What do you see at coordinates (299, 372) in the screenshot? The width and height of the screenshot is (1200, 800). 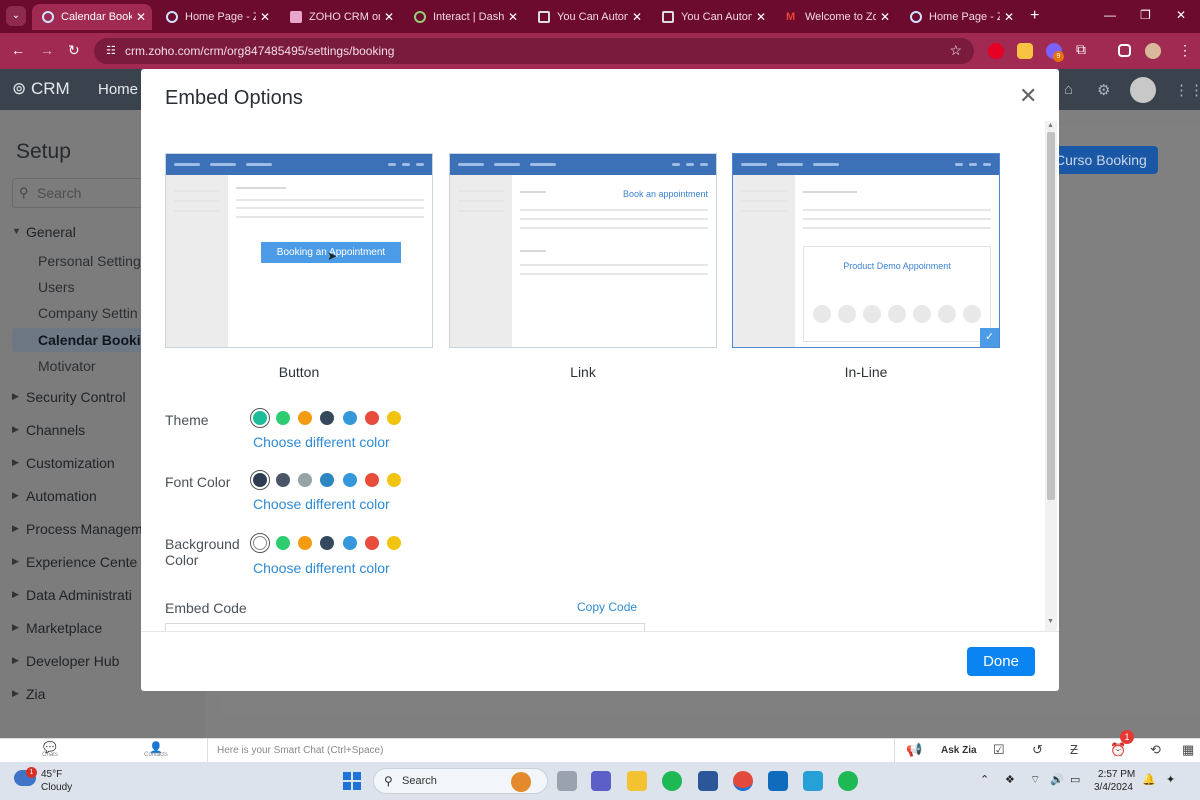 I see `option-label-button: Button` at bounding box center [299, 372].